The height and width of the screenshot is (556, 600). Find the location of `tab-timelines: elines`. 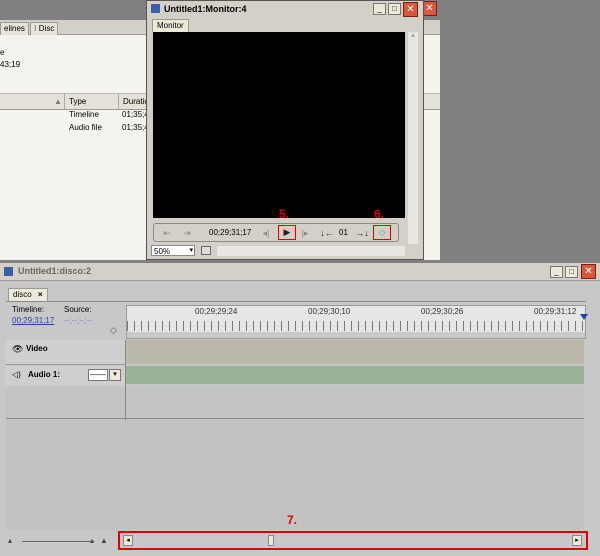

tab-timelines: elines is located at coordinates (14, 28).